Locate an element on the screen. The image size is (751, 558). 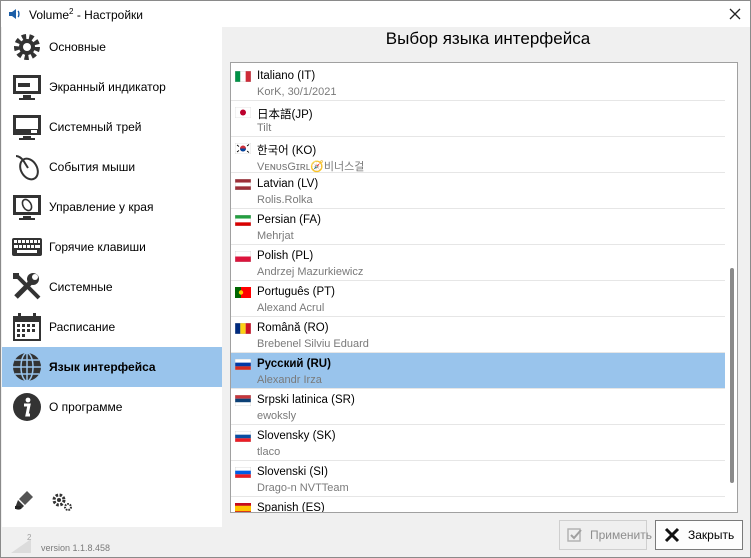
language-author: VᴇɴᴜsGɪʀʟ🧭비너스걸 is located at coordinates (311, 167).